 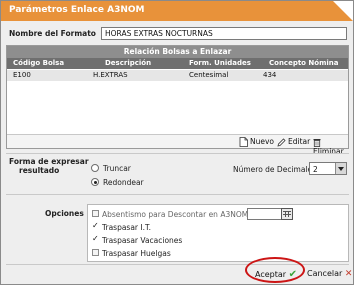 I want to click on checkbox-huelgas-label: Traspasar Huelgas, so click(x=136, y=253).